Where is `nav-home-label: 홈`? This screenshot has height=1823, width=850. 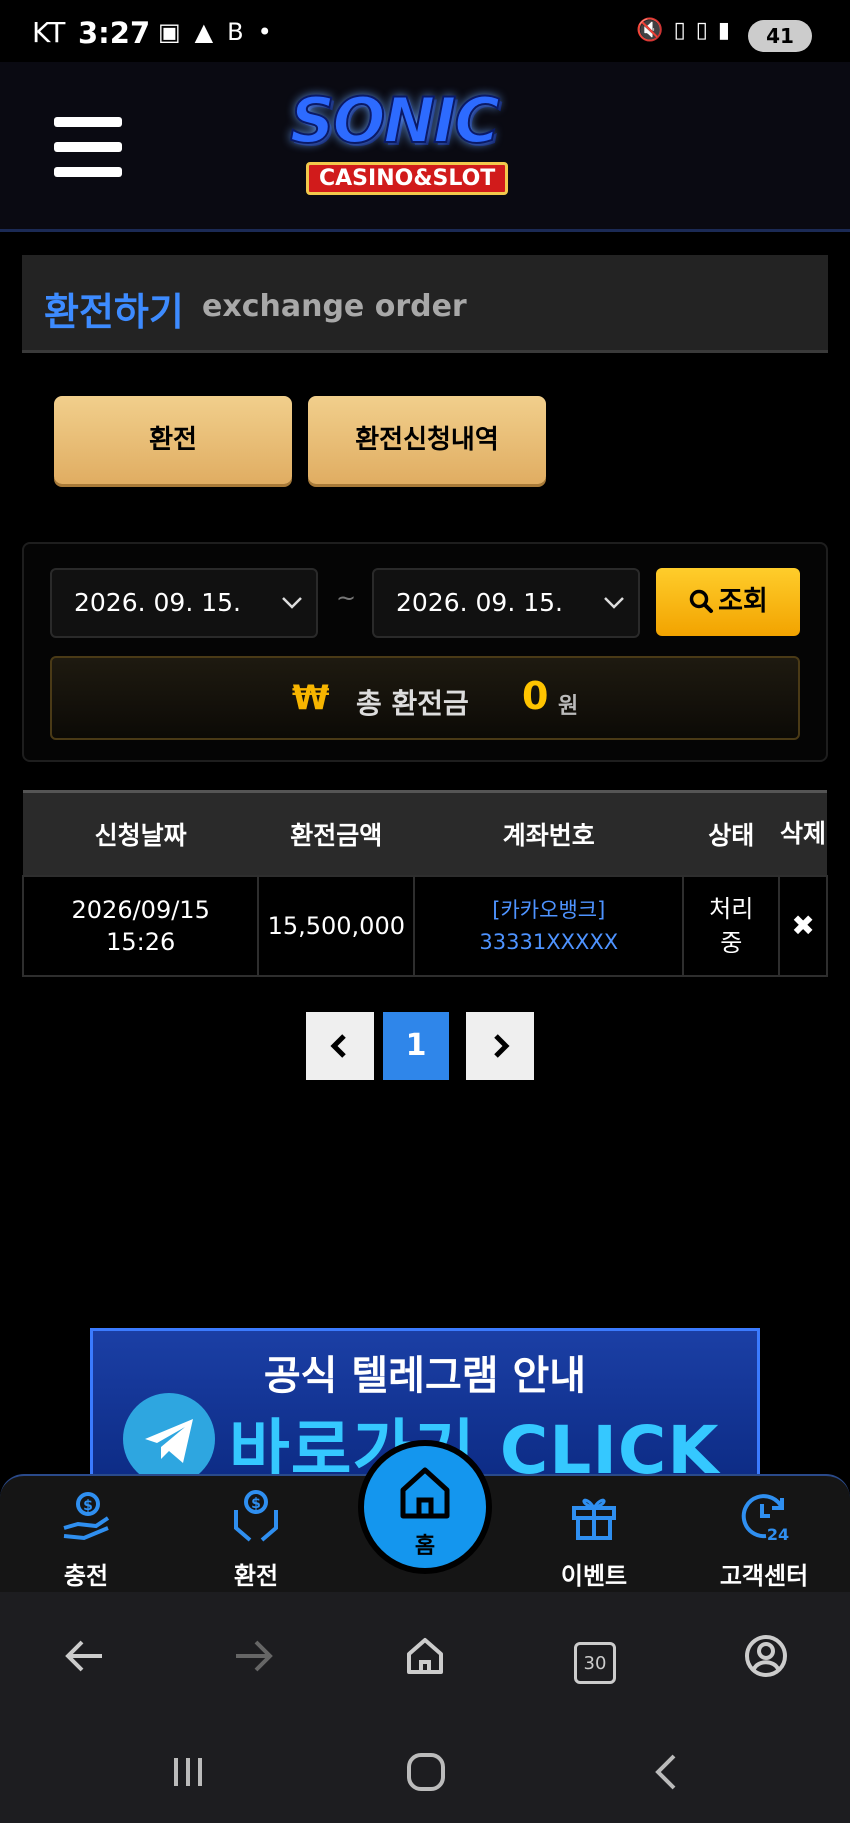
nav-home-label: 홈 is located at coordinates (425, 1546).